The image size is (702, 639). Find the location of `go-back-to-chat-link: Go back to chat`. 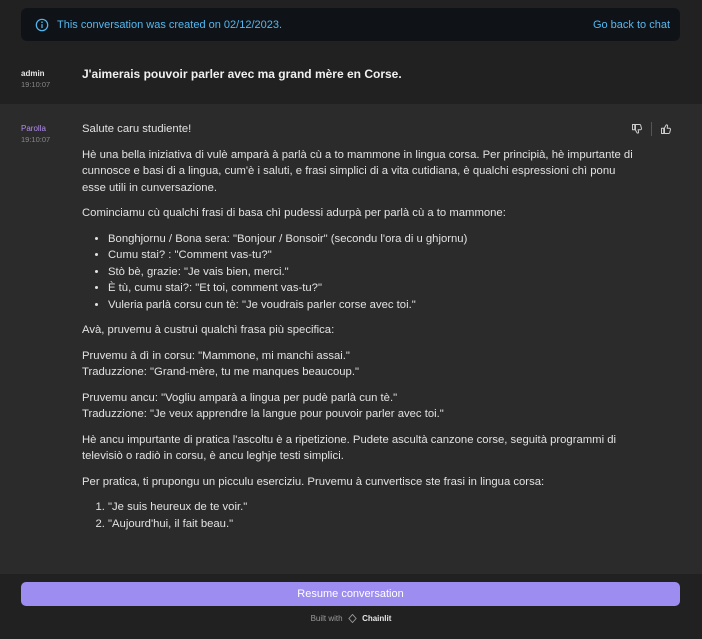

go-back-to-chat-link: Go back to chat is located at coordinates (631, 25).